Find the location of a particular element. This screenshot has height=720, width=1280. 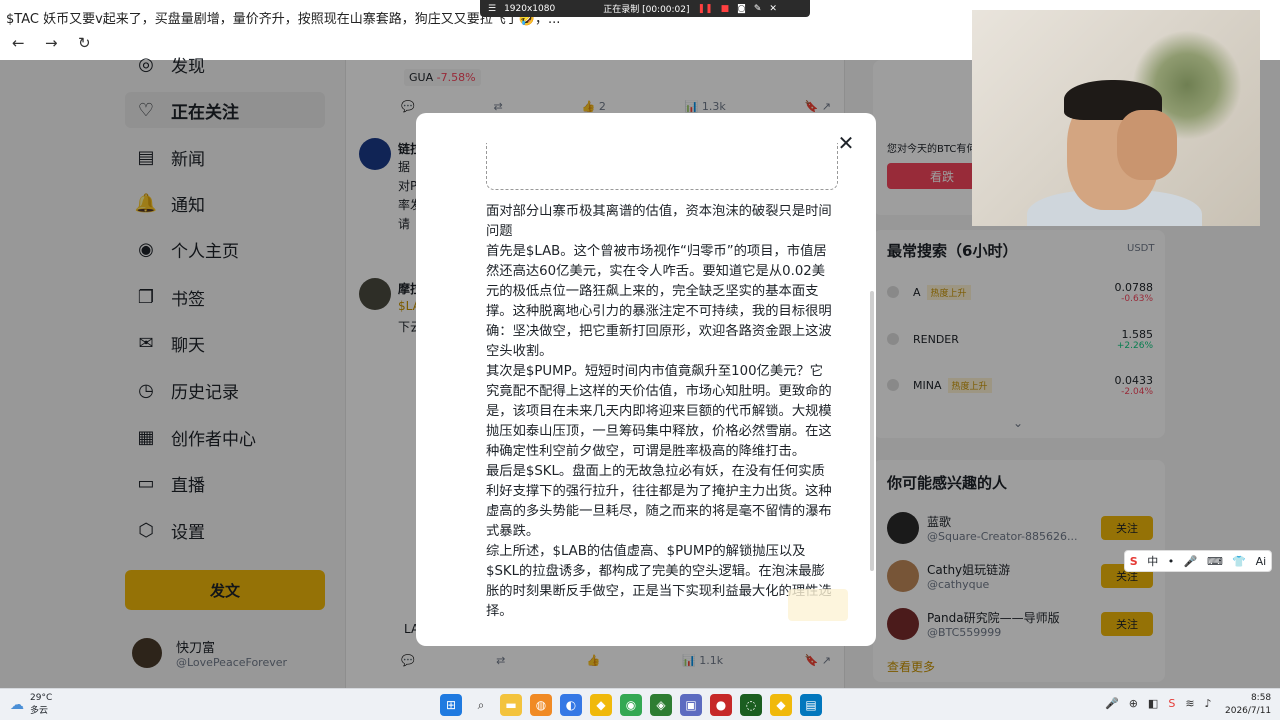

edge-icon: ◐ is located at coordinates (571, 705).